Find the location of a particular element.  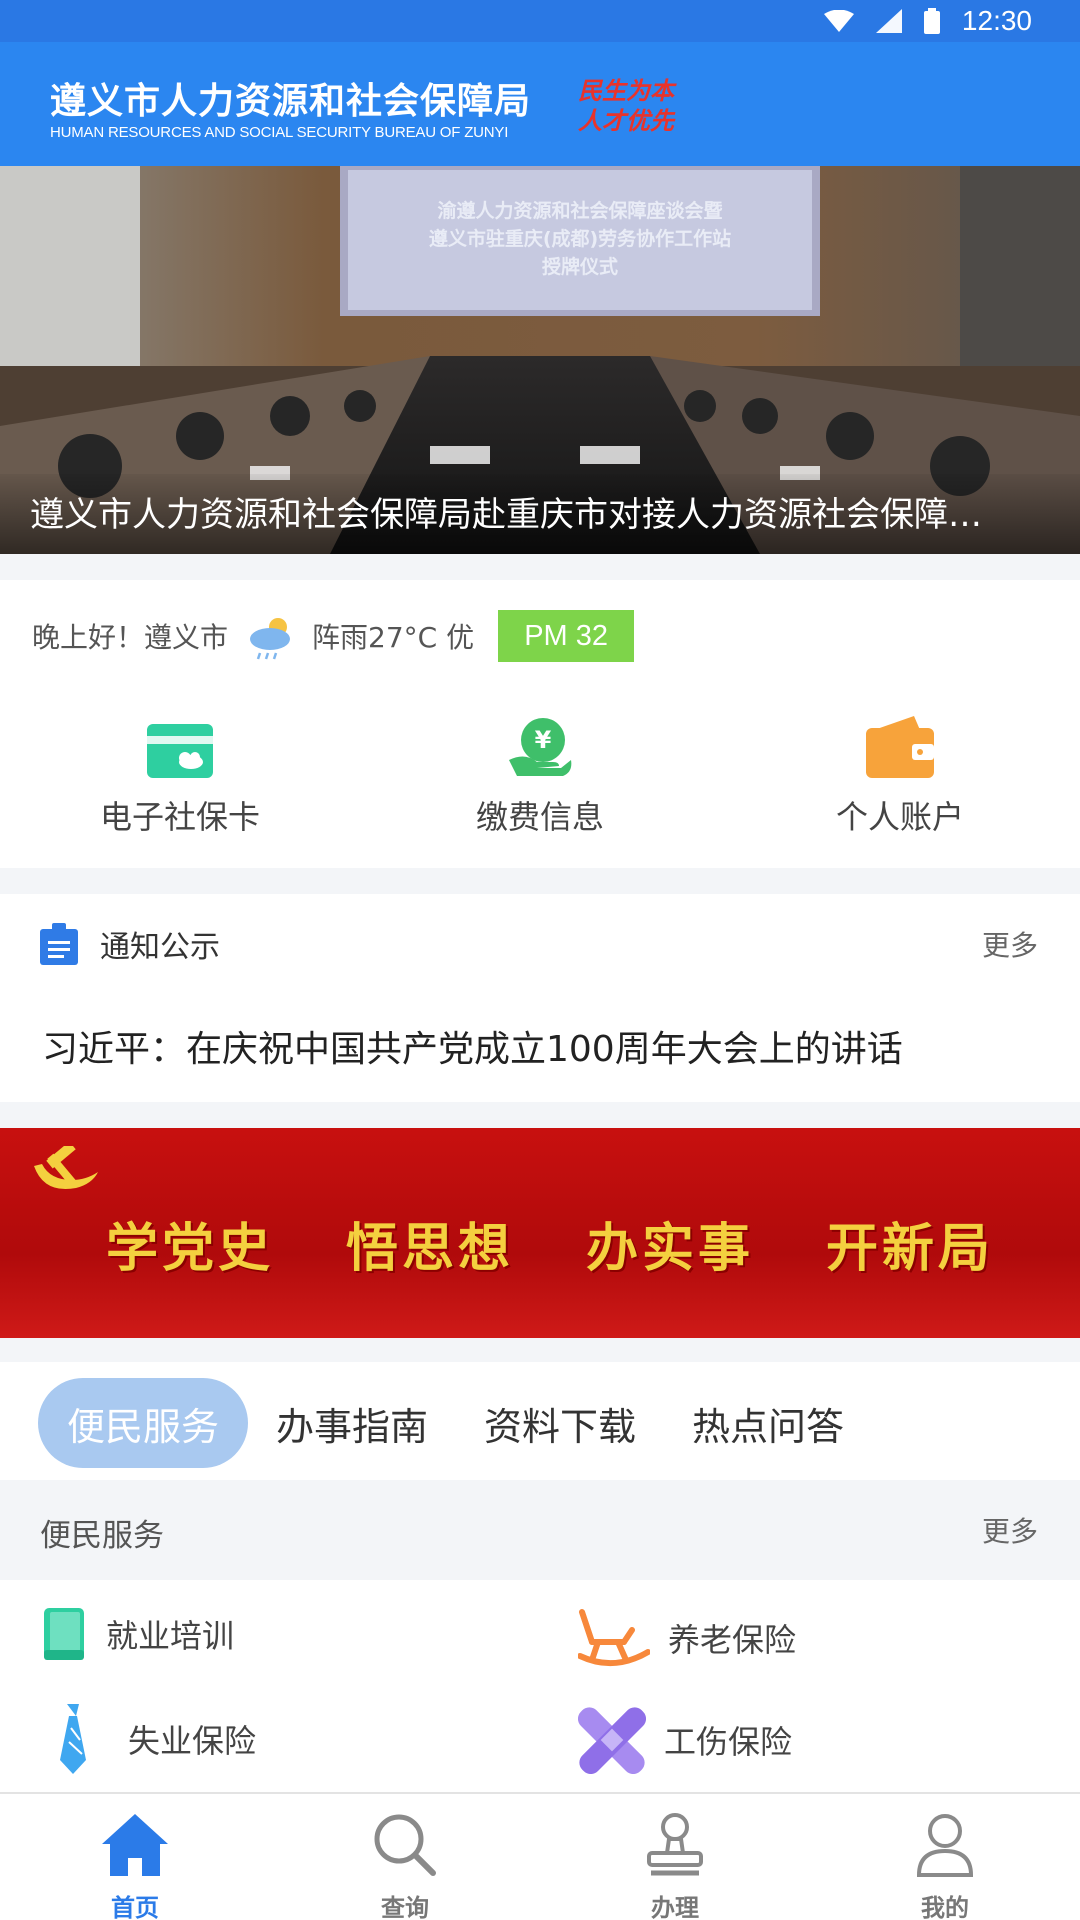

quick-action-social-card: 电子社保卡 is located at coordinates (180, 773).